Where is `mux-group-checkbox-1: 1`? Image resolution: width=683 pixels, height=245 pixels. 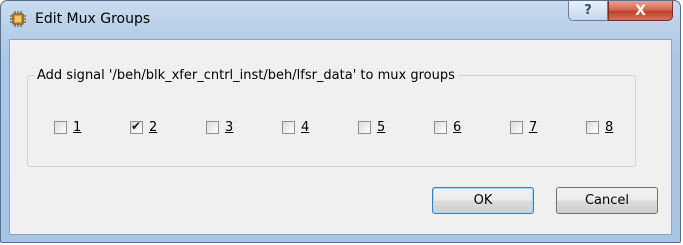 mux-group-checkbox-1: 1 is located at coordinates (67, 127).